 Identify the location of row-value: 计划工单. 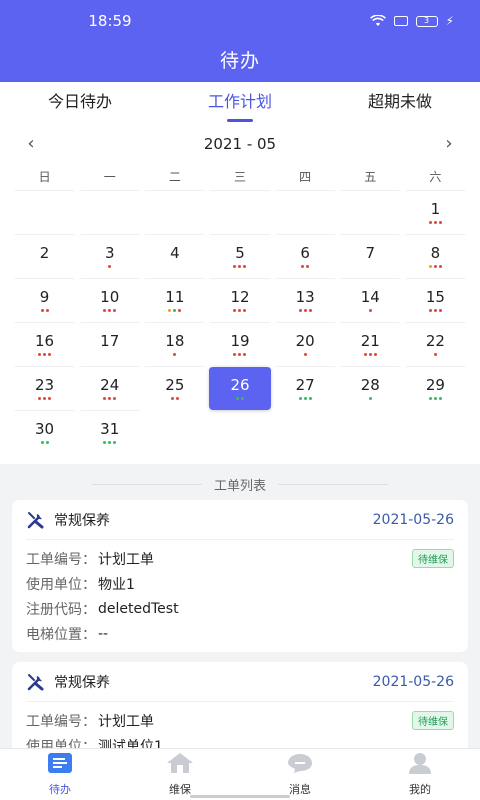
(126, 559).